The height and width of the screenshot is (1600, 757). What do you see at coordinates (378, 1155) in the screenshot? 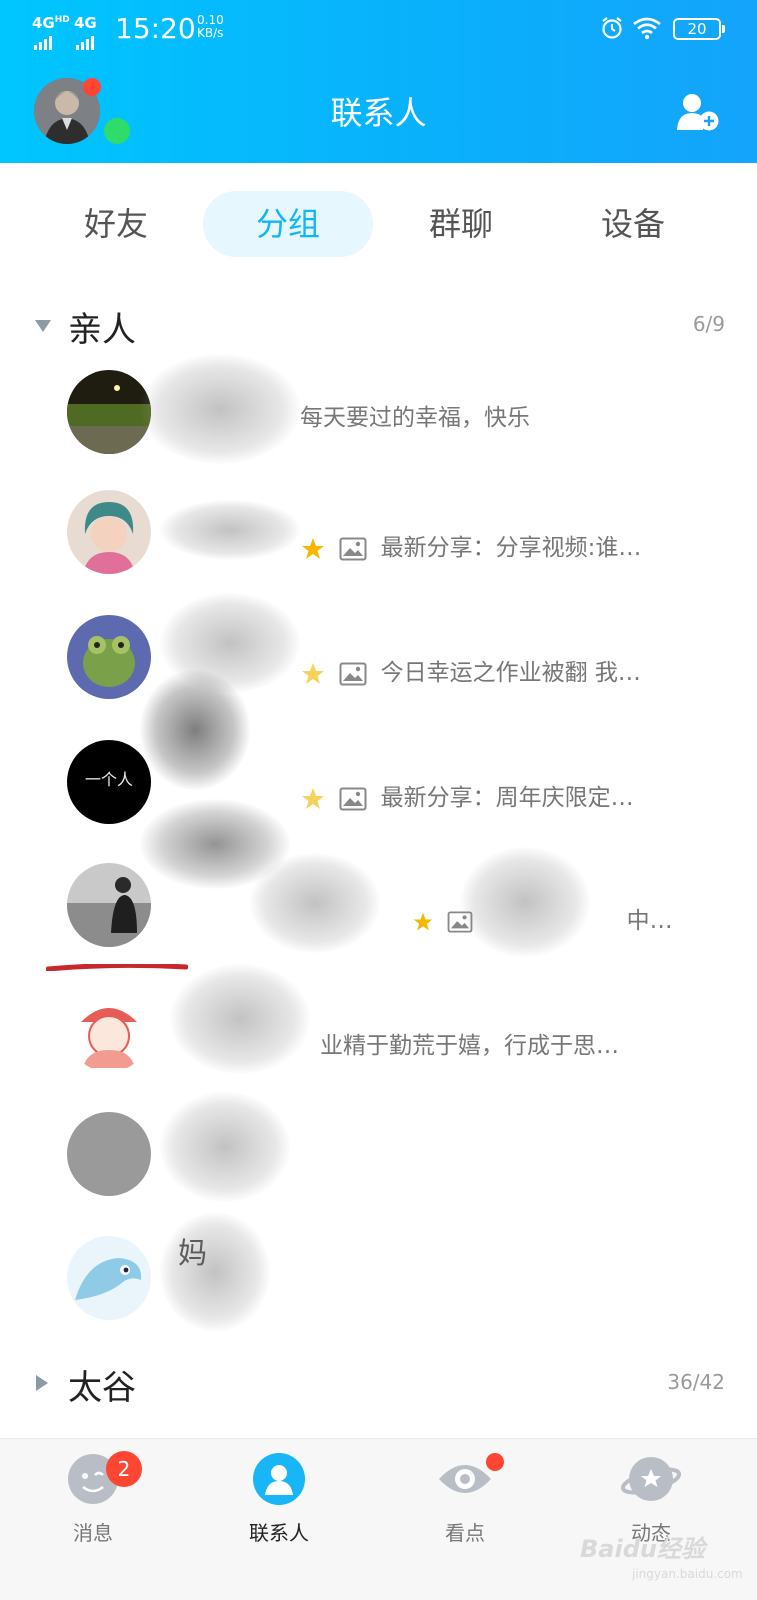
I see `contact-row` at bounding box center [378, 1155].